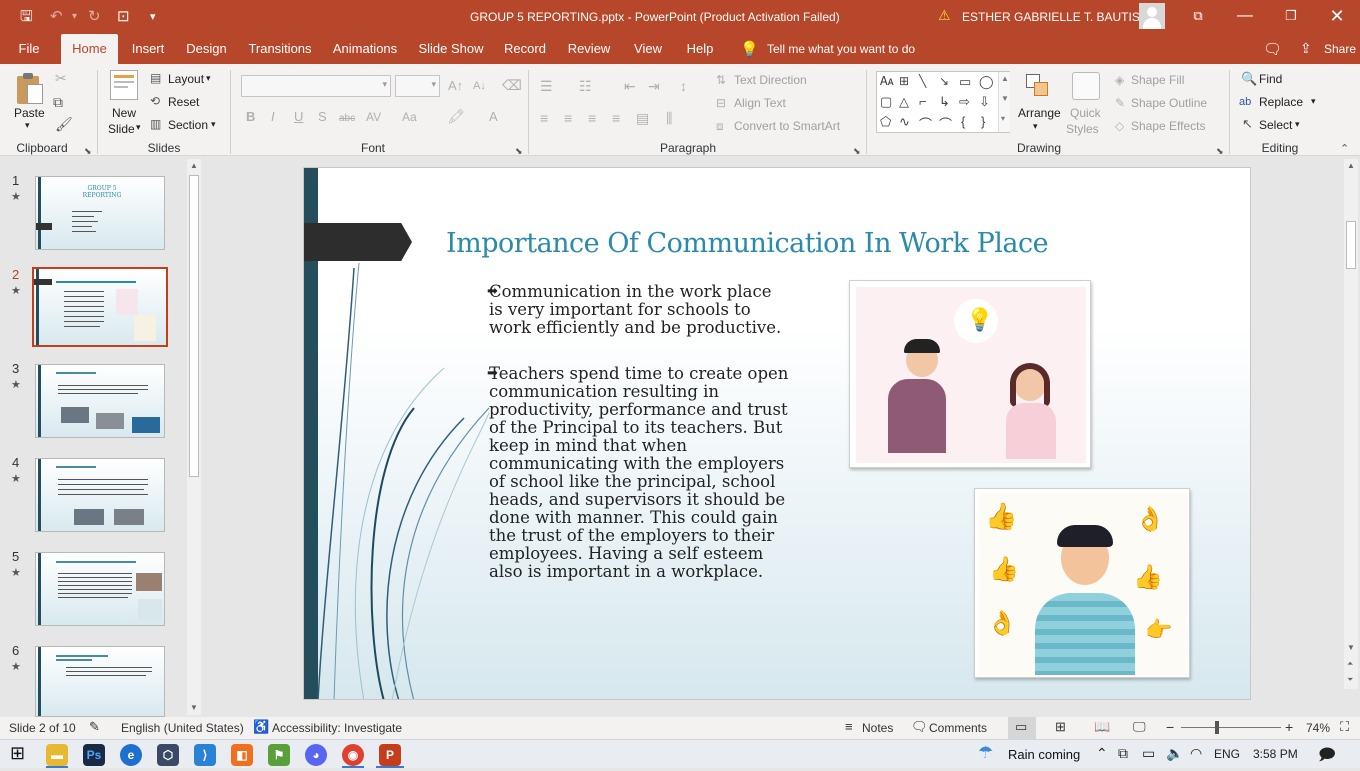  Describe the element at coordinates (1231, 727) in the screenshot. I see `zoom-slider` at that location.